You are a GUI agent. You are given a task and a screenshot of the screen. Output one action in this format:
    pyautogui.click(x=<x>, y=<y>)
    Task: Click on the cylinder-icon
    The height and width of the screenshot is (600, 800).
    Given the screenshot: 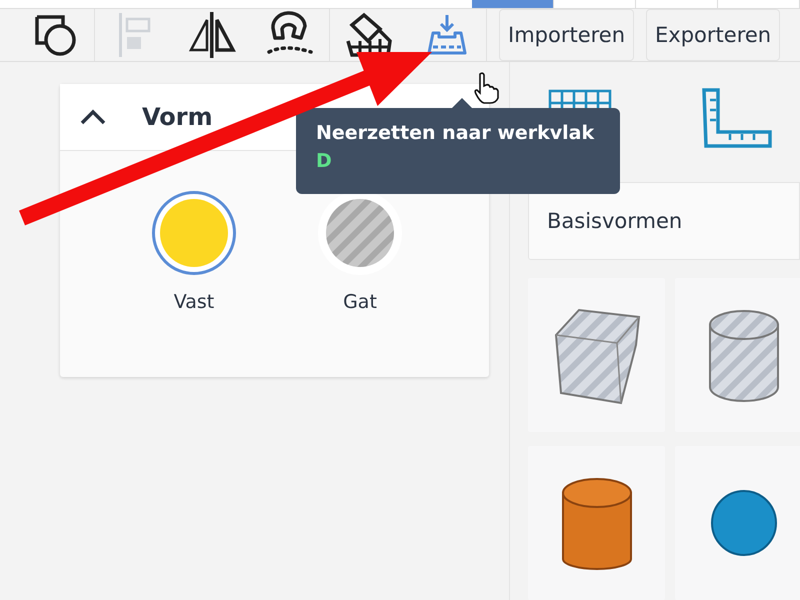 What is the action you would take?
    pyautogui.click(x=596, y=523)
    